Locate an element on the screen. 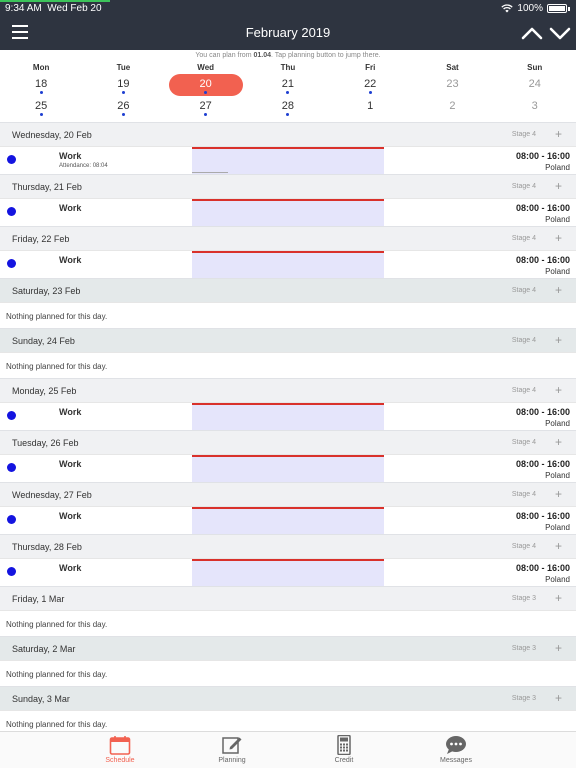 Image resolution: width=576 pixels, height=768 pixels. battery-tip is located at coordinates (569, 8).